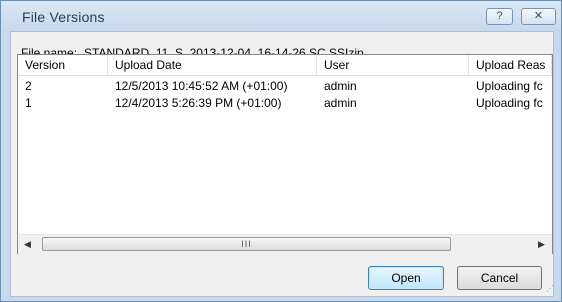 The height and width of the screenshot is (302, 562). What do you see at coordinates (212, 65) in the screenshot?
I see `column-header-upload-date: Upload Date` at bounding box center [212, 65].